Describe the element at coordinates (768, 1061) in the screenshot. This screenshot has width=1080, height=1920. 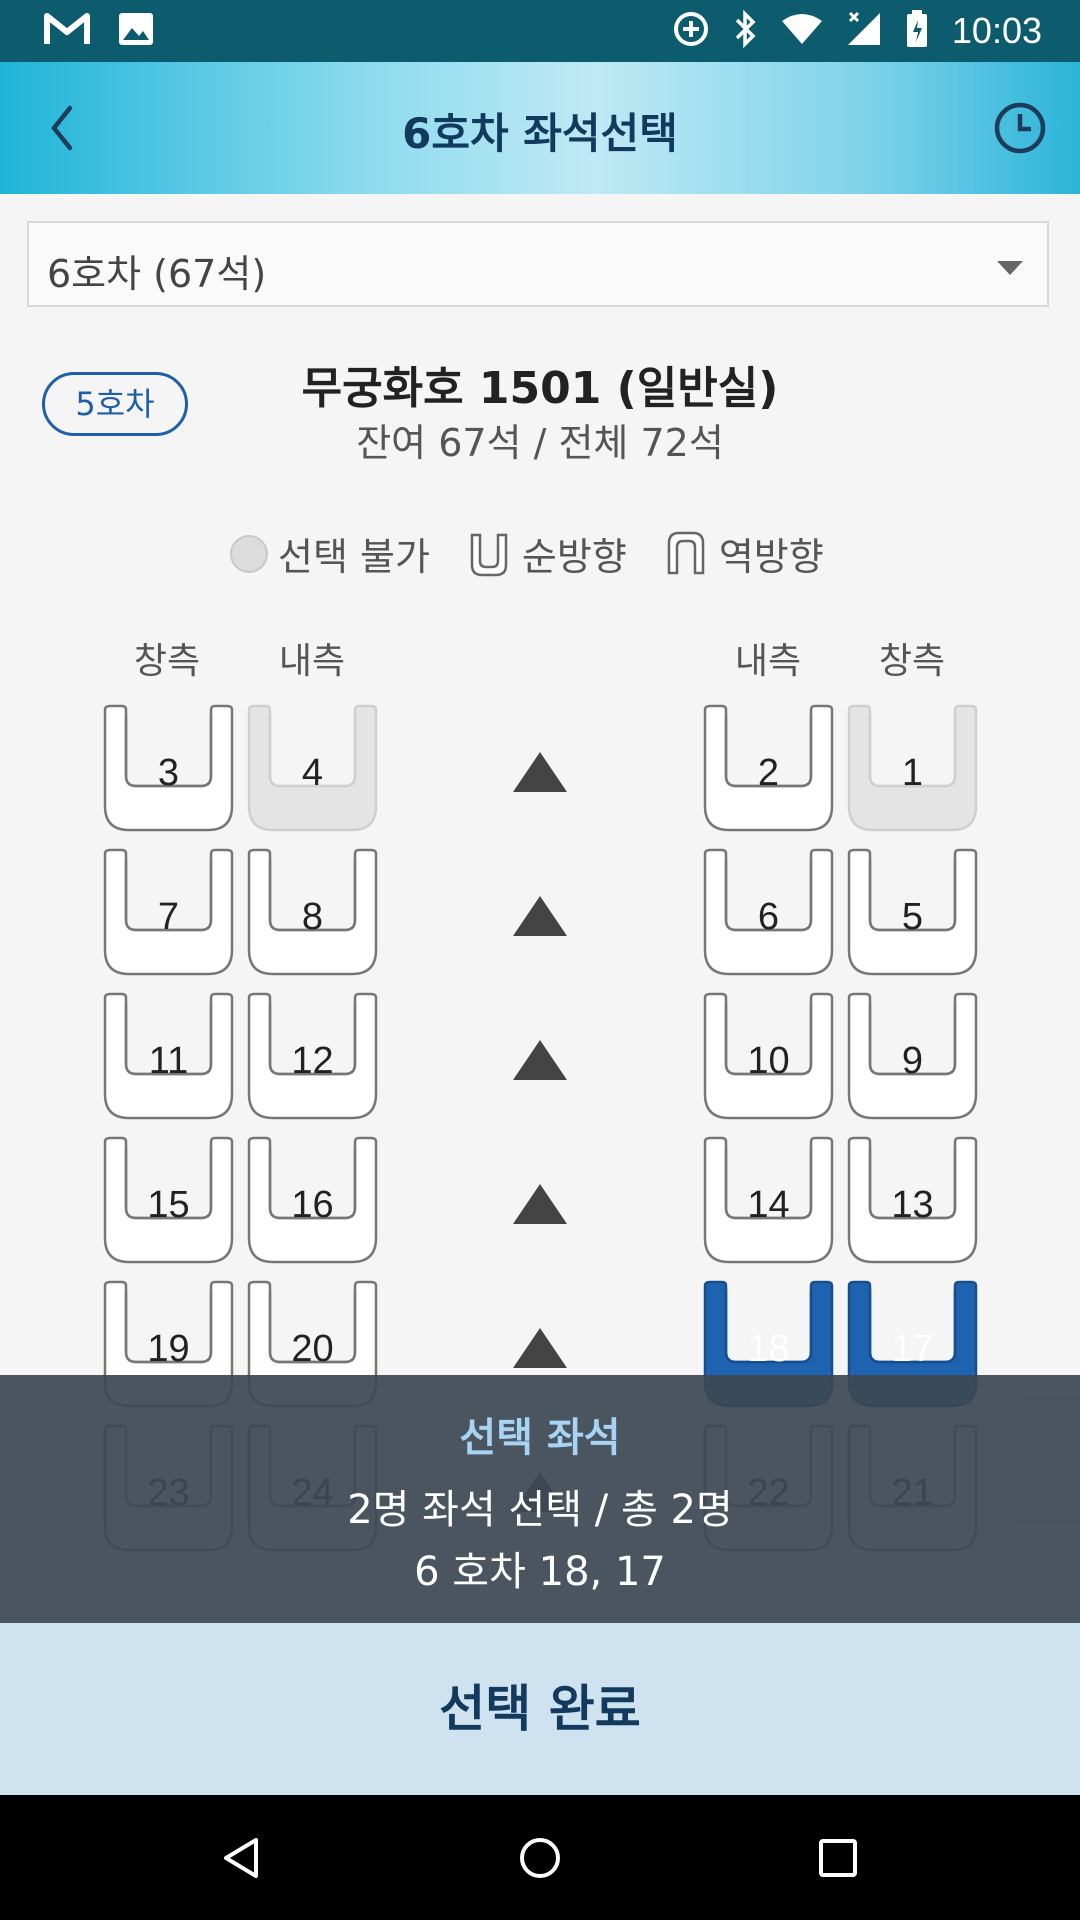
I see `seat-number: 10` at that location.